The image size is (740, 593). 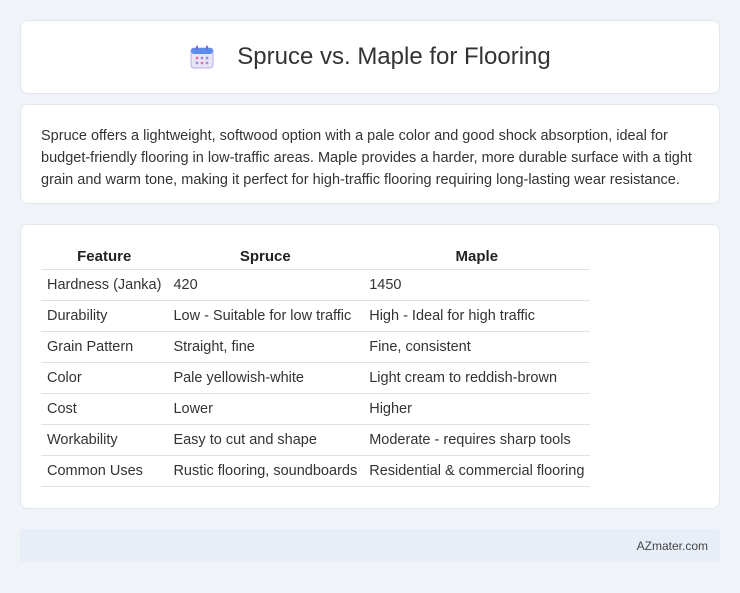 I want to click on table-cell: Pale yellowish-white, so click(x=265, y=377).